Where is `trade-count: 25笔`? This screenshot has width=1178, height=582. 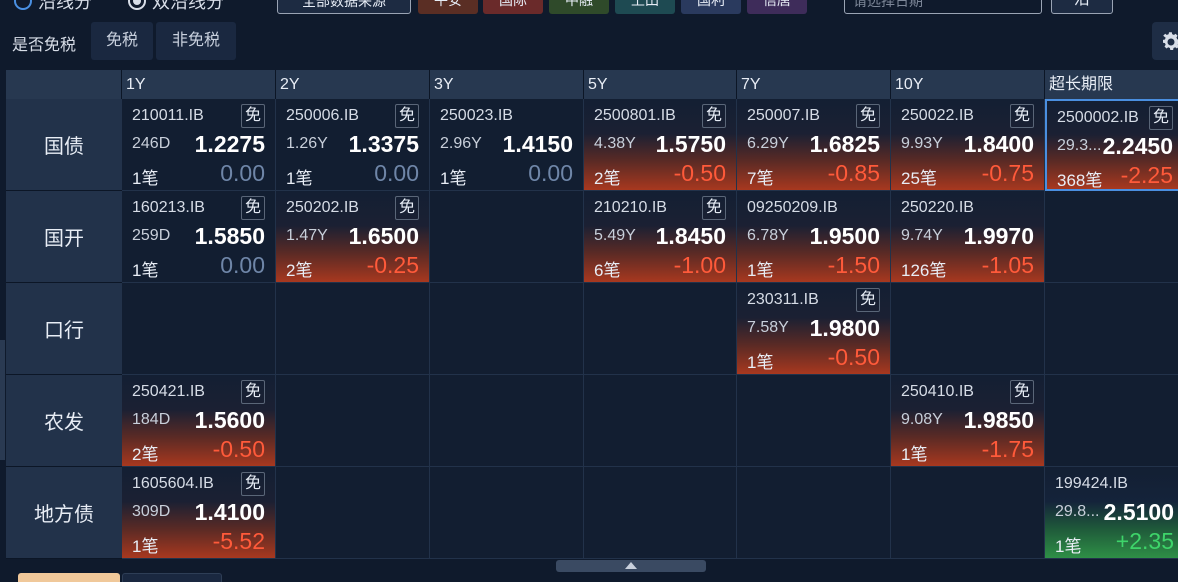 trade-count: 25笔 is located at coordinates (919, 178).